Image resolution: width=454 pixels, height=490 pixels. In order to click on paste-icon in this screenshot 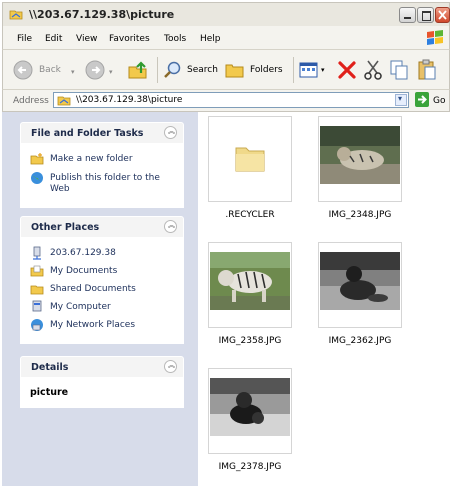, I will do `click(427, 69)`.